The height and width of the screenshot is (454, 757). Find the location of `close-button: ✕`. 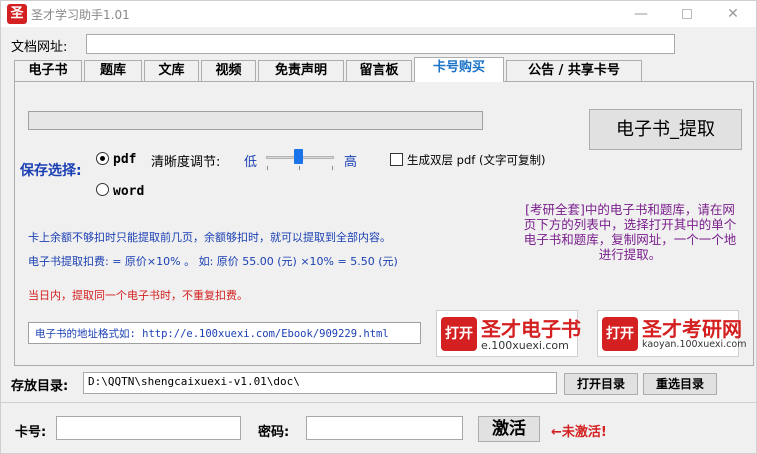

close-button: ✕ is located at coordinates (733, 14).